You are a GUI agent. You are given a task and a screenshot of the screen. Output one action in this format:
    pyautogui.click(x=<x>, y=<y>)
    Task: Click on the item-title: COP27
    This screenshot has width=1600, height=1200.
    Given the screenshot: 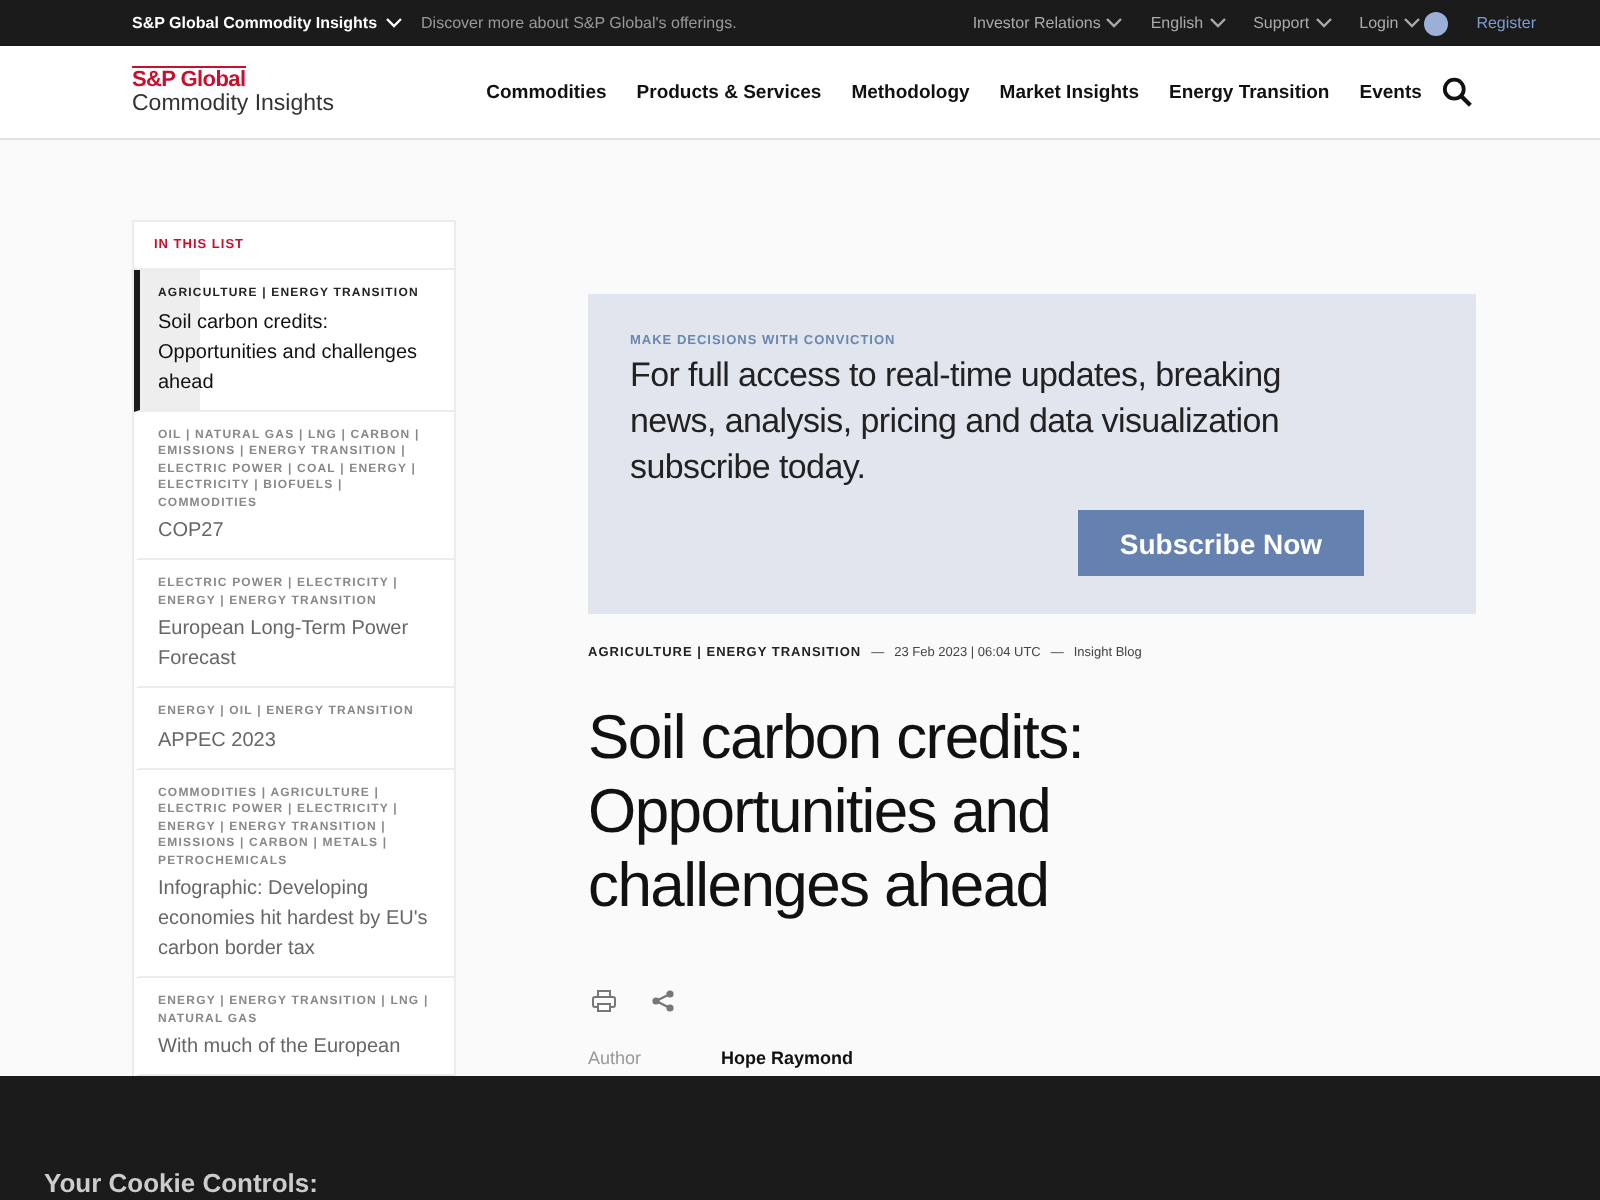 What is the action you would take?
    pyautogui.click(x=192, y=532)
    